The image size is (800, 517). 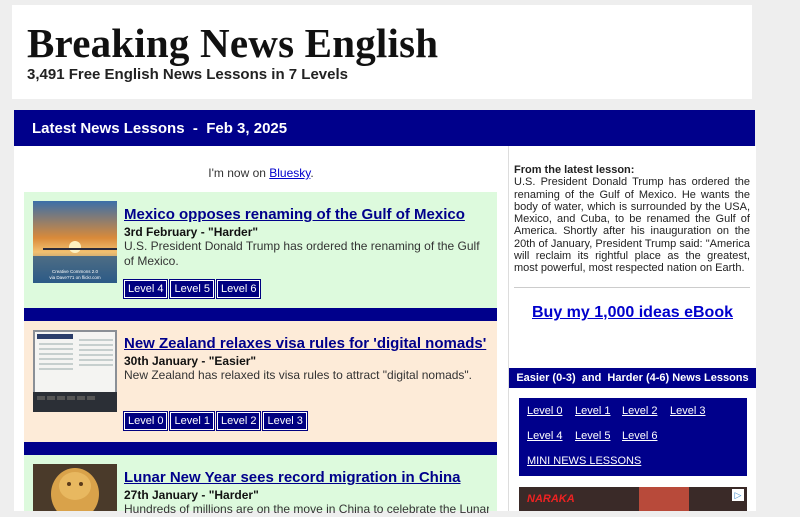 I want to click on ad-choices-icon: ▷, so click(x=738, y=495).